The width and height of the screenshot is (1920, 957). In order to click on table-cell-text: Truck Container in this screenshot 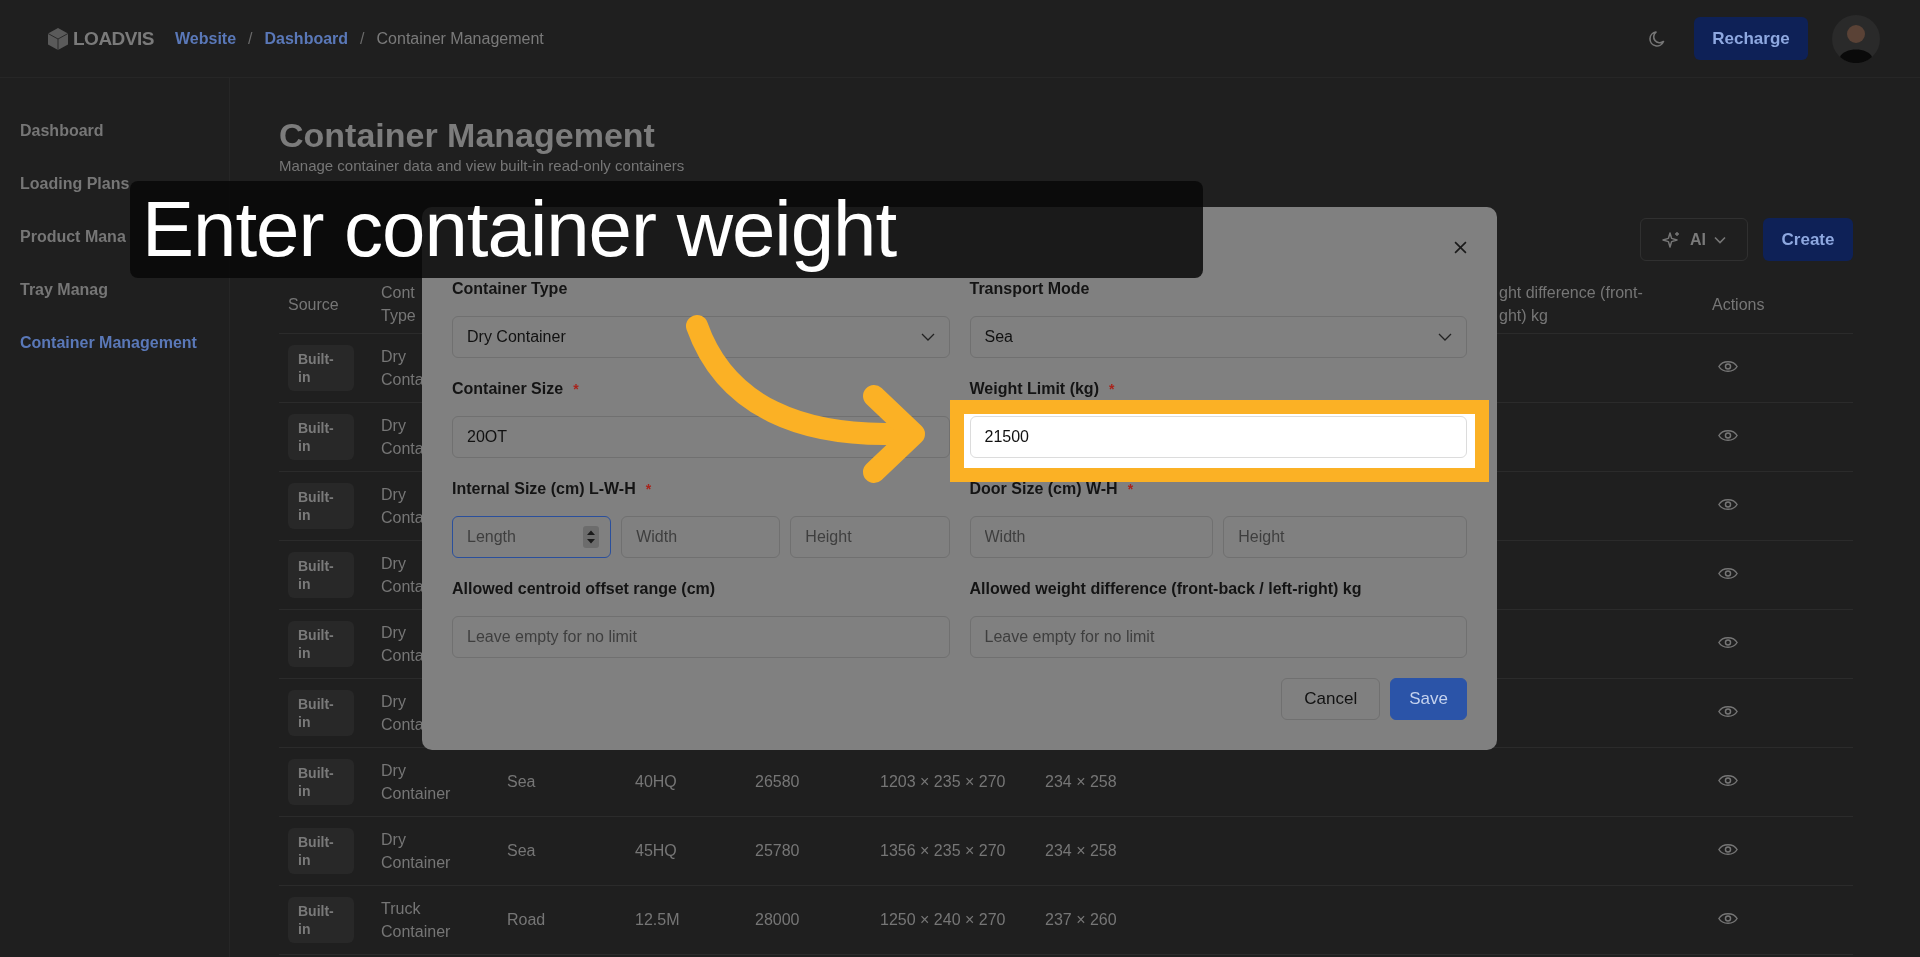, I will do `click(416, 920)`.